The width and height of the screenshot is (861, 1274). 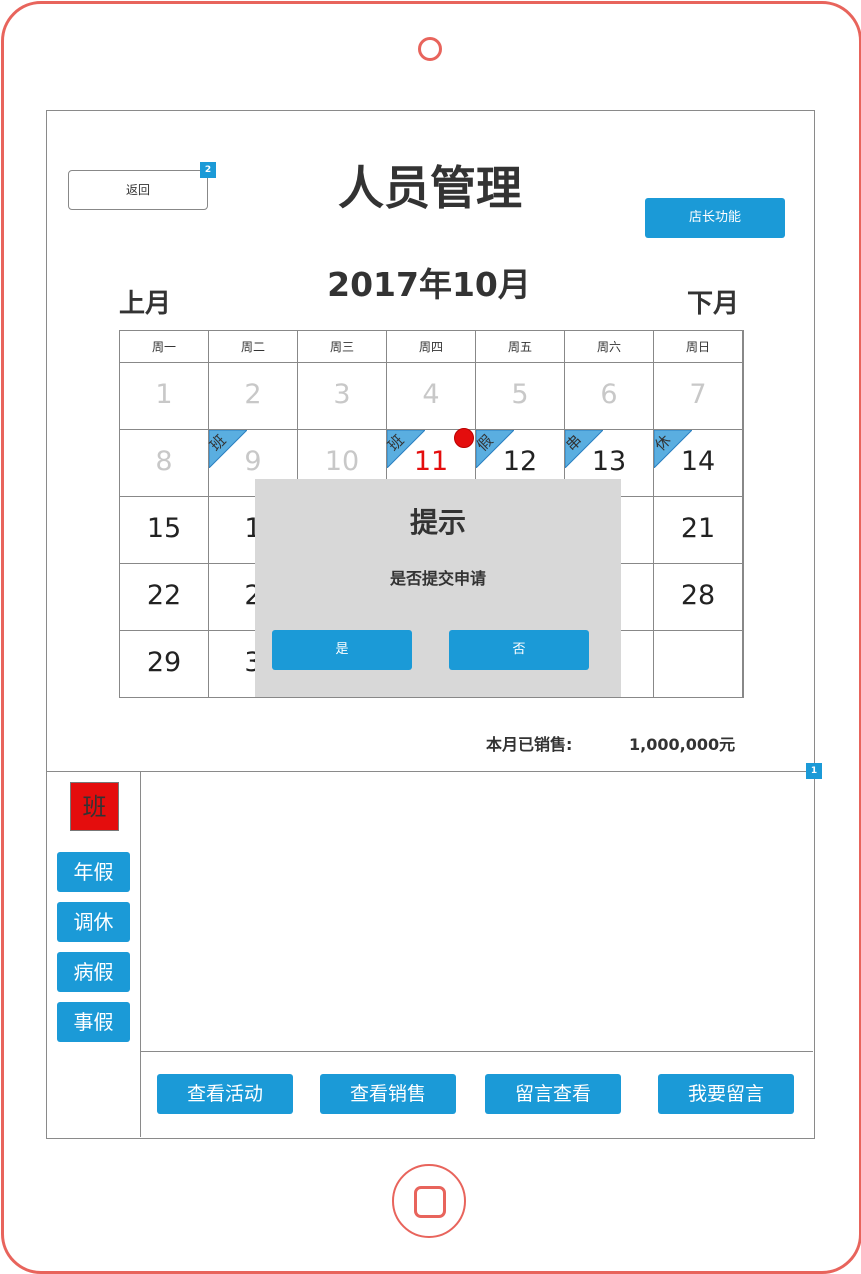 What do you see at coordinates (93, 922) in the screenshot?
I see `compensatory-leave-button: 调休` at bounding box center [93, 922].